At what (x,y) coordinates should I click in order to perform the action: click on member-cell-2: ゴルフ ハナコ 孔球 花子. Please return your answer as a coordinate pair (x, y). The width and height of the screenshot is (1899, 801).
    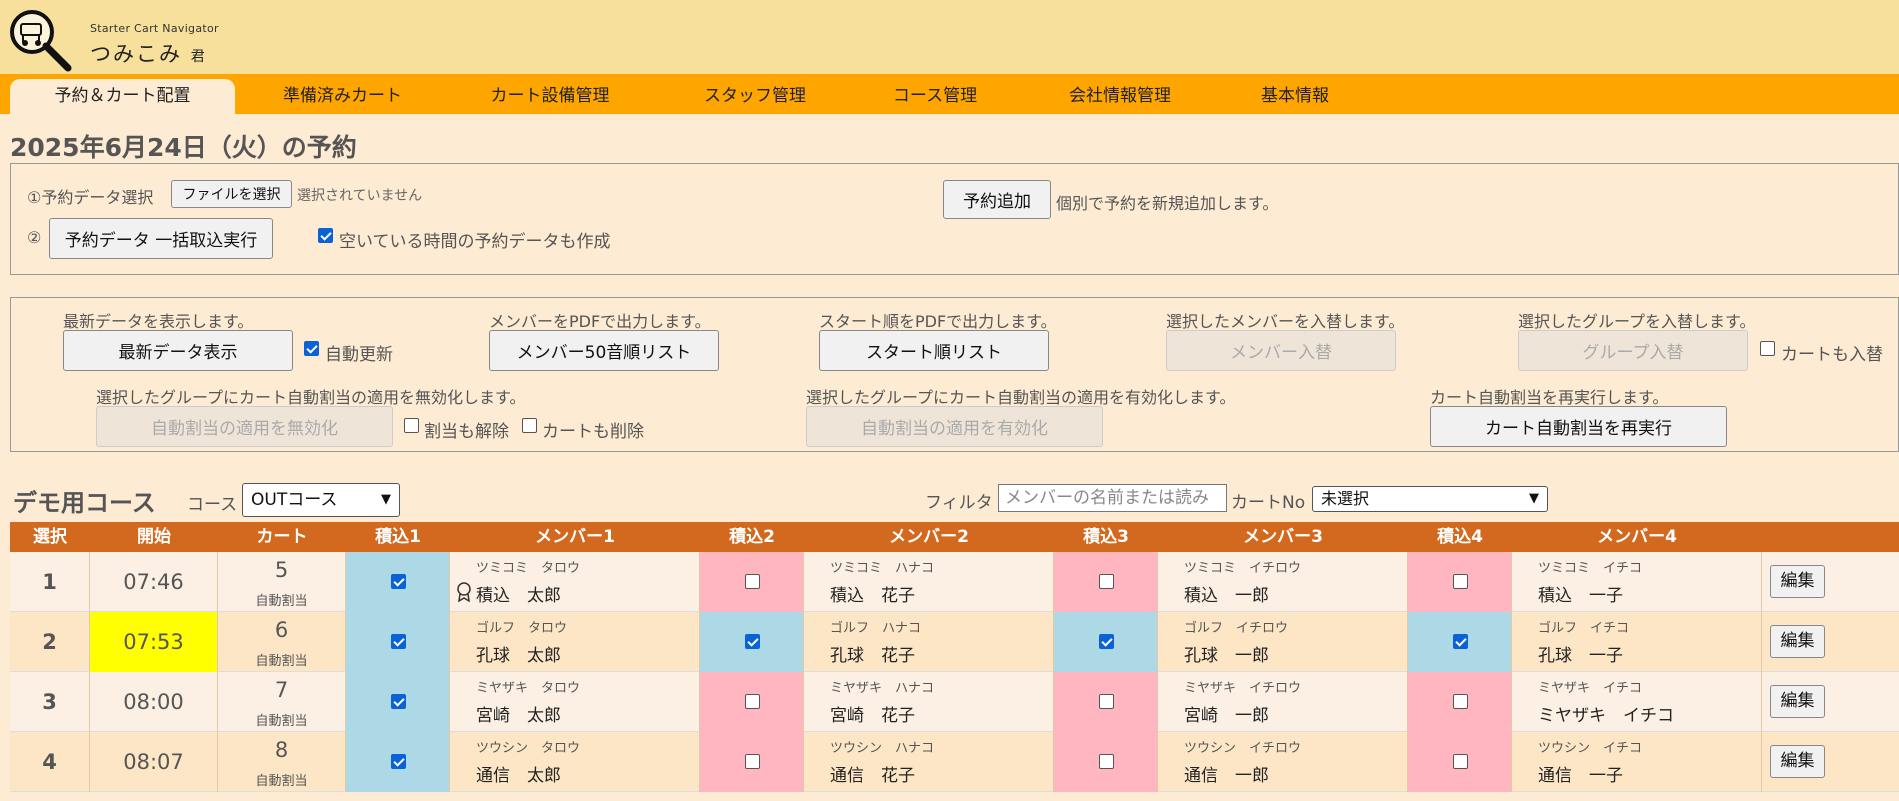
    Looking at the image, I should click on (929, 642).